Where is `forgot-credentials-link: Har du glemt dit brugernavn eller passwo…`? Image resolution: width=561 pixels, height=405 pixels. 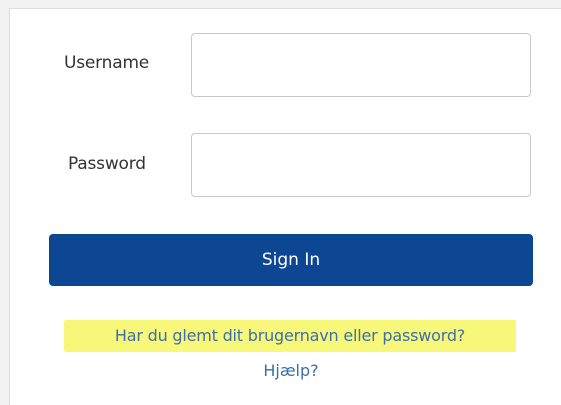
forgot-credentials-link: Har du glemt dit brugernavn eller passwo… is located at coordinates (290, 336).